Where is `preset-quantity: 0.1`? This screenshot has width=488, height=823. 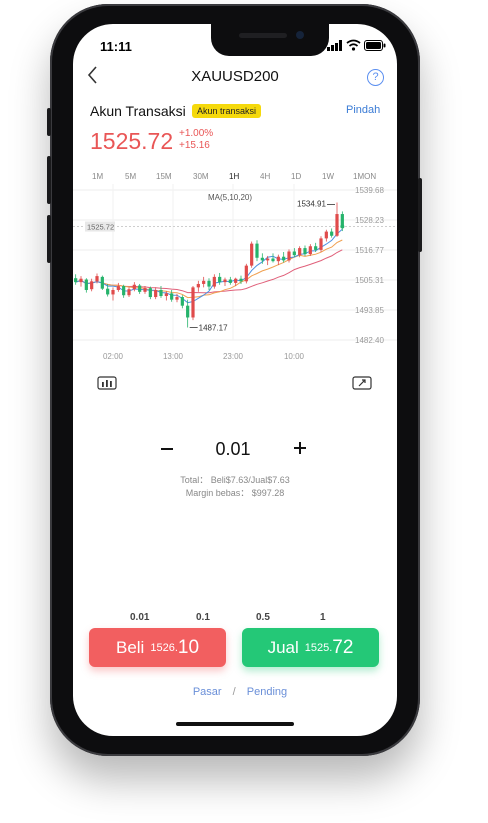
preset-quantity: 0.1 is located at coordinates (203, 617).